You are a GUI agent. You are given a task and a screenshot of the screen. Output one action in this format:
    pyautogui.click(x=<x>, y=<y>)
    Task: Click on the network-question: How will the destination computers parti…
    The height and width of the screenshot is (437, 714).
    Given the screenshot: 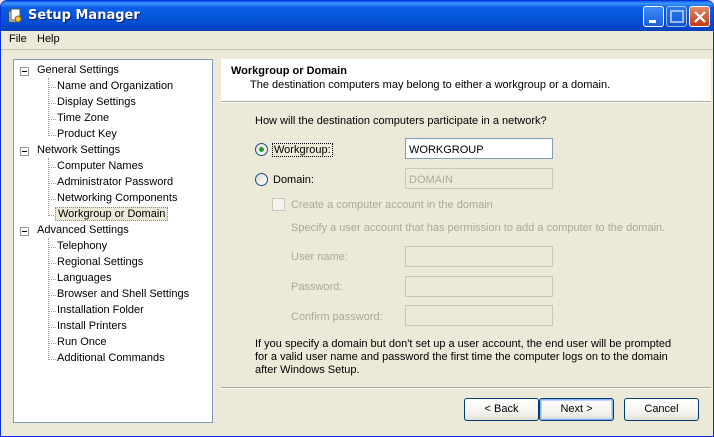 What is the action you would take?
    pyautogui.click(x=401, y=121)
    